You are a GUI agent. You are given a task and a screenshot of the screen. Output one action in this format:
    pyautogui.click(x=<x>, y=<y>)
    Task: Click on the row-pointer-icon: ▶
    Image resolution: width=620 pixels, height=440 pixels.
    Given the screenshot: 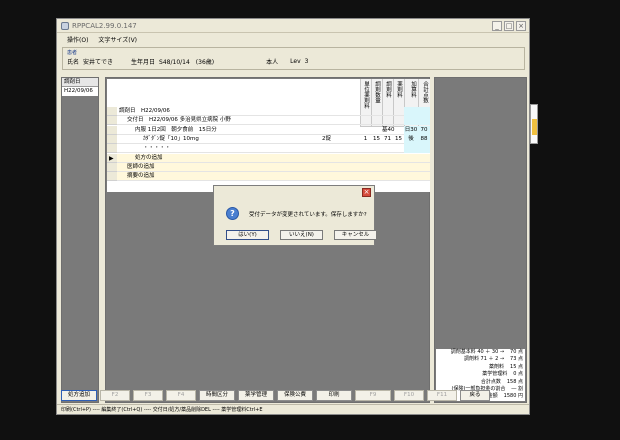 What is the action you would take?
    pyautogui.click(x=111, y=158)
    